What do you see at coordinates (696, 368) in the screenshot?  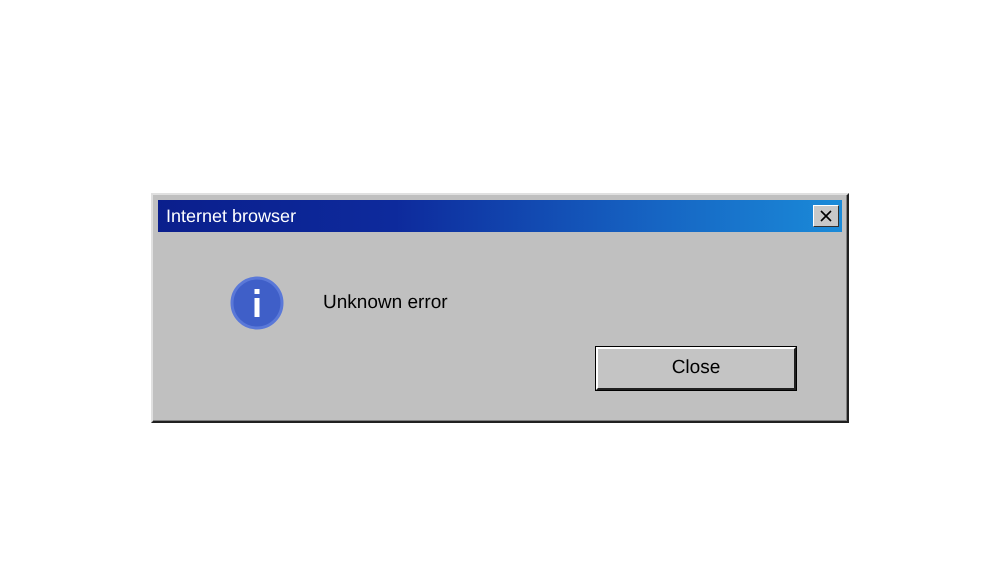 I see `dialog-button: Close` at bounding box center [696, 368].